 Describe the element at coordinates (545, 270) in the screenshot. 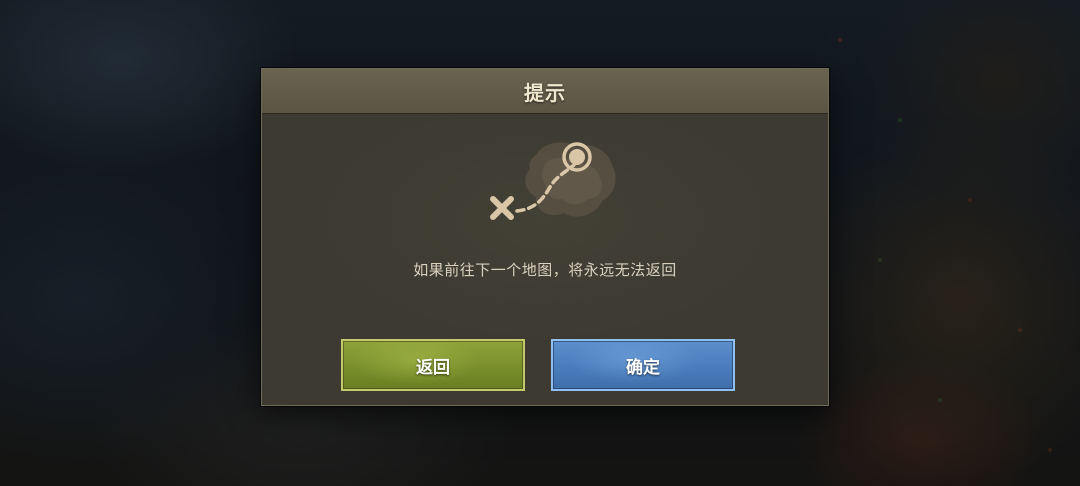

I see `dialog-message: 如果前往下一个地图，将永远无法返回` at that location.